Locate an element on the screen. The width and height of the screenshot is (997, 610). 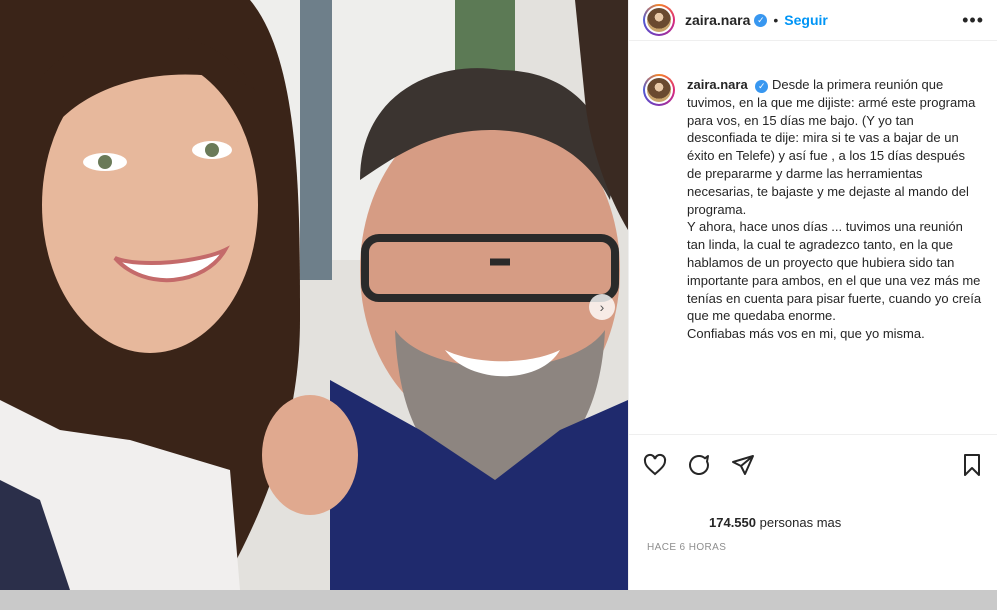
caption-username: zaira.nara is located at coordinates (717, 84).